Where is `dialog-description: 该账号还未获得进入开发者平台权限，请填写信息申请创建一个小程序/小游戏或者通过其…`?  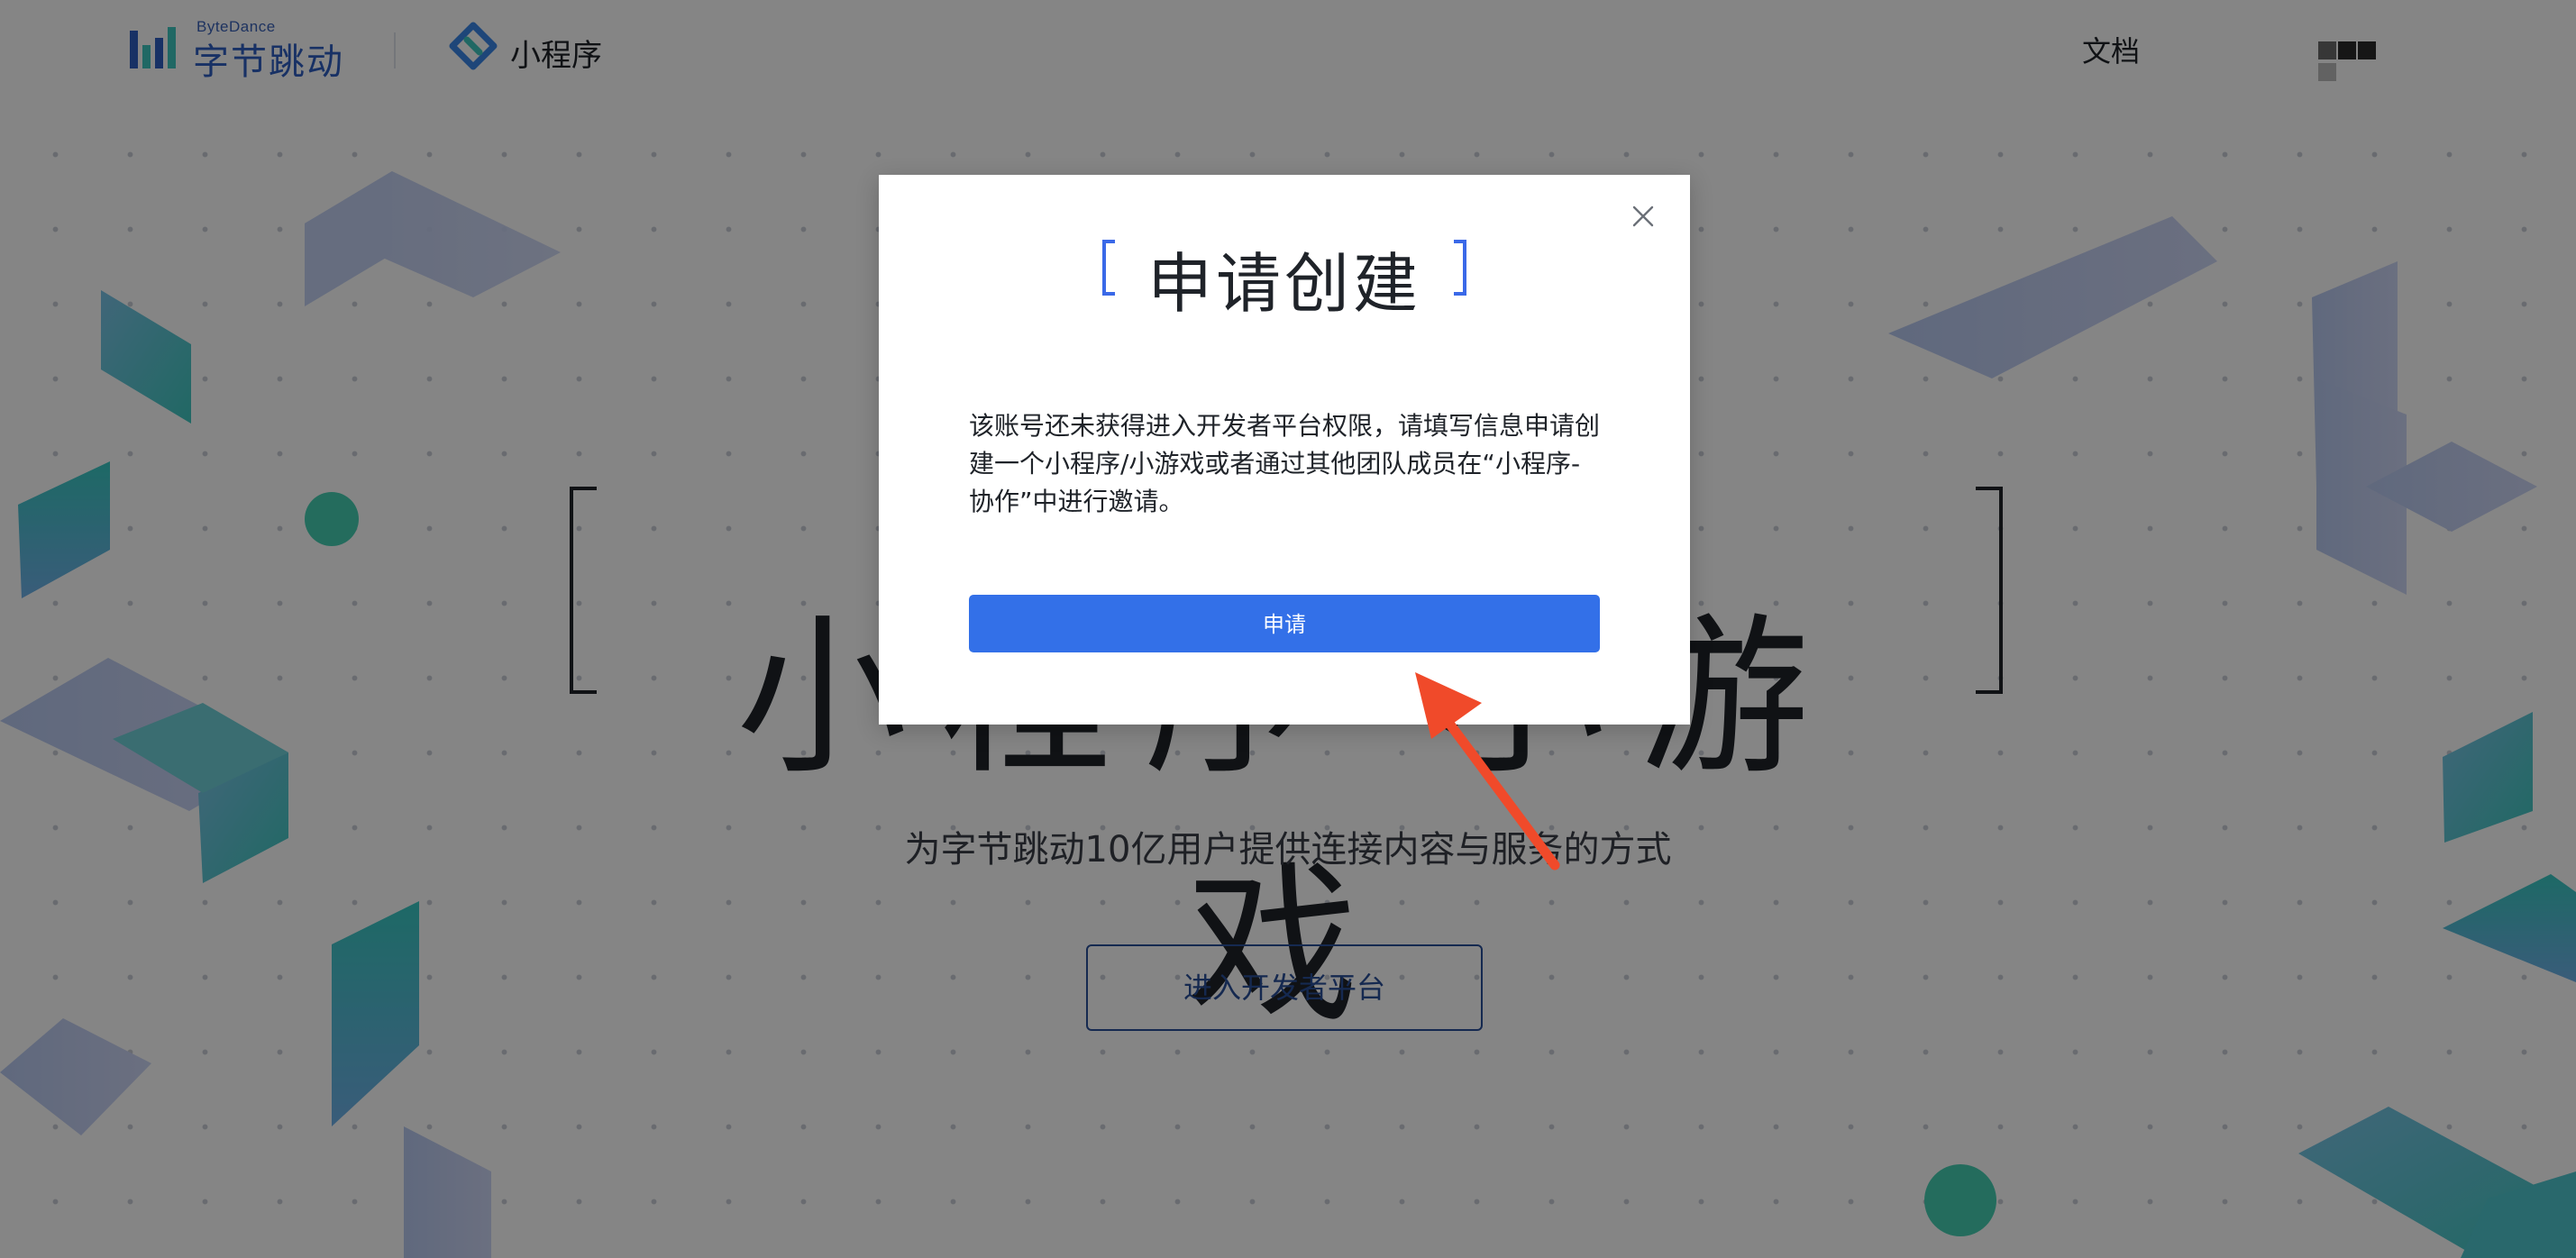
dialog-description: 该账号还未获得进入开发者平台权限，请填写信息申请创建一个小程序/小游戏或者通过其… is located at coordinates (1285, 463).